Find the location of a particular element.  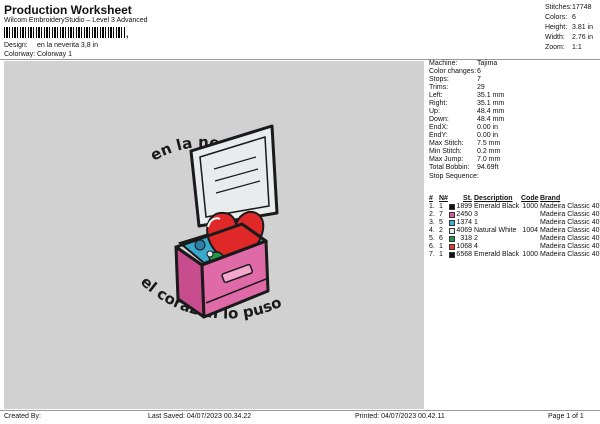

row-stitches: 6568 is located at coordinates (464, 254).